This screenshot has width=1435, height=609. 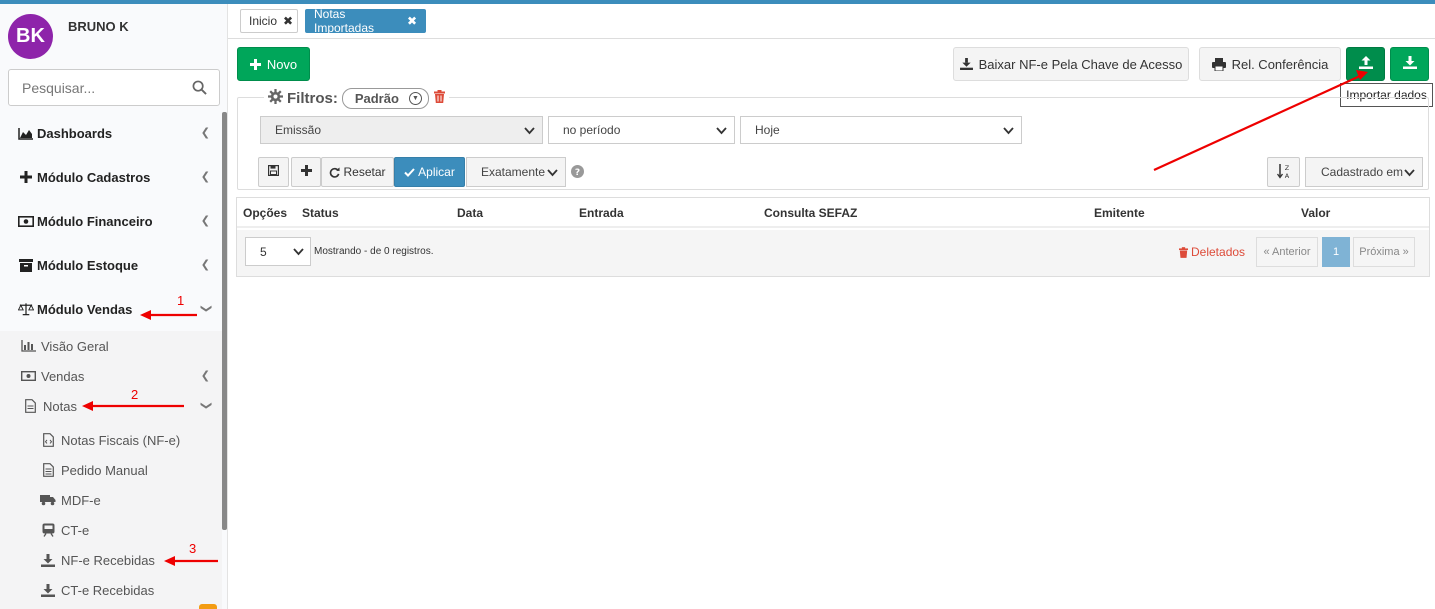 I want to click on menu-financeiro: Módulo Financeiro ❮, so click(x=111, y=221).